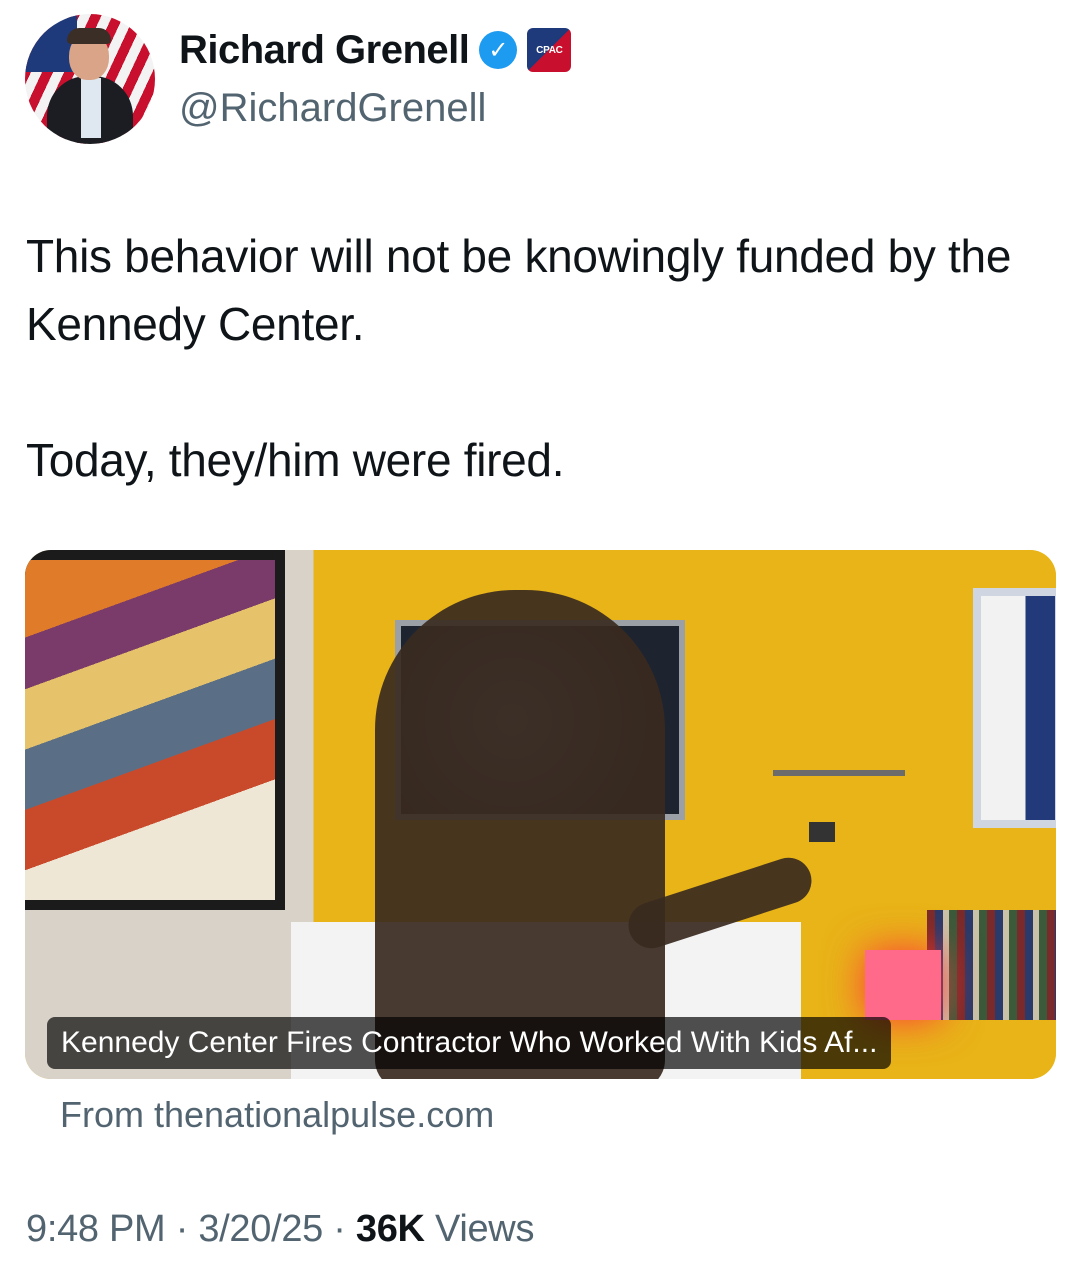  I want to click on media-lantern, so click(903, 985).